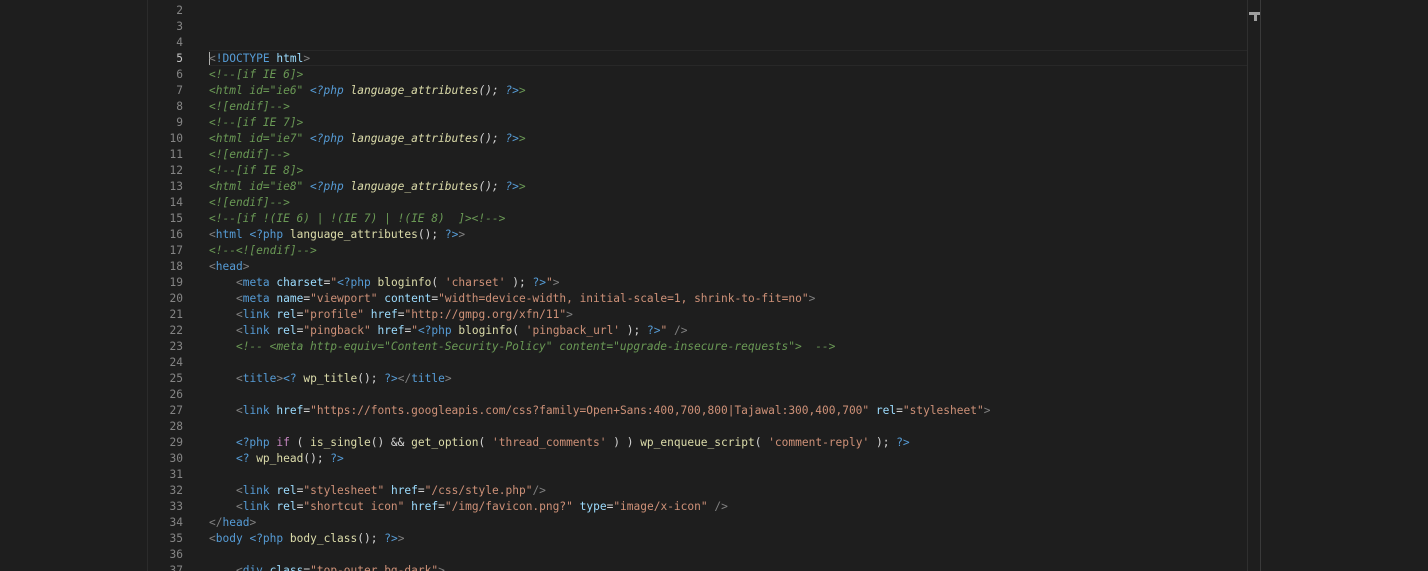 The height and width of the screenshot is (571, 1428). I want to click on line-number: 19, so click(176, 282).